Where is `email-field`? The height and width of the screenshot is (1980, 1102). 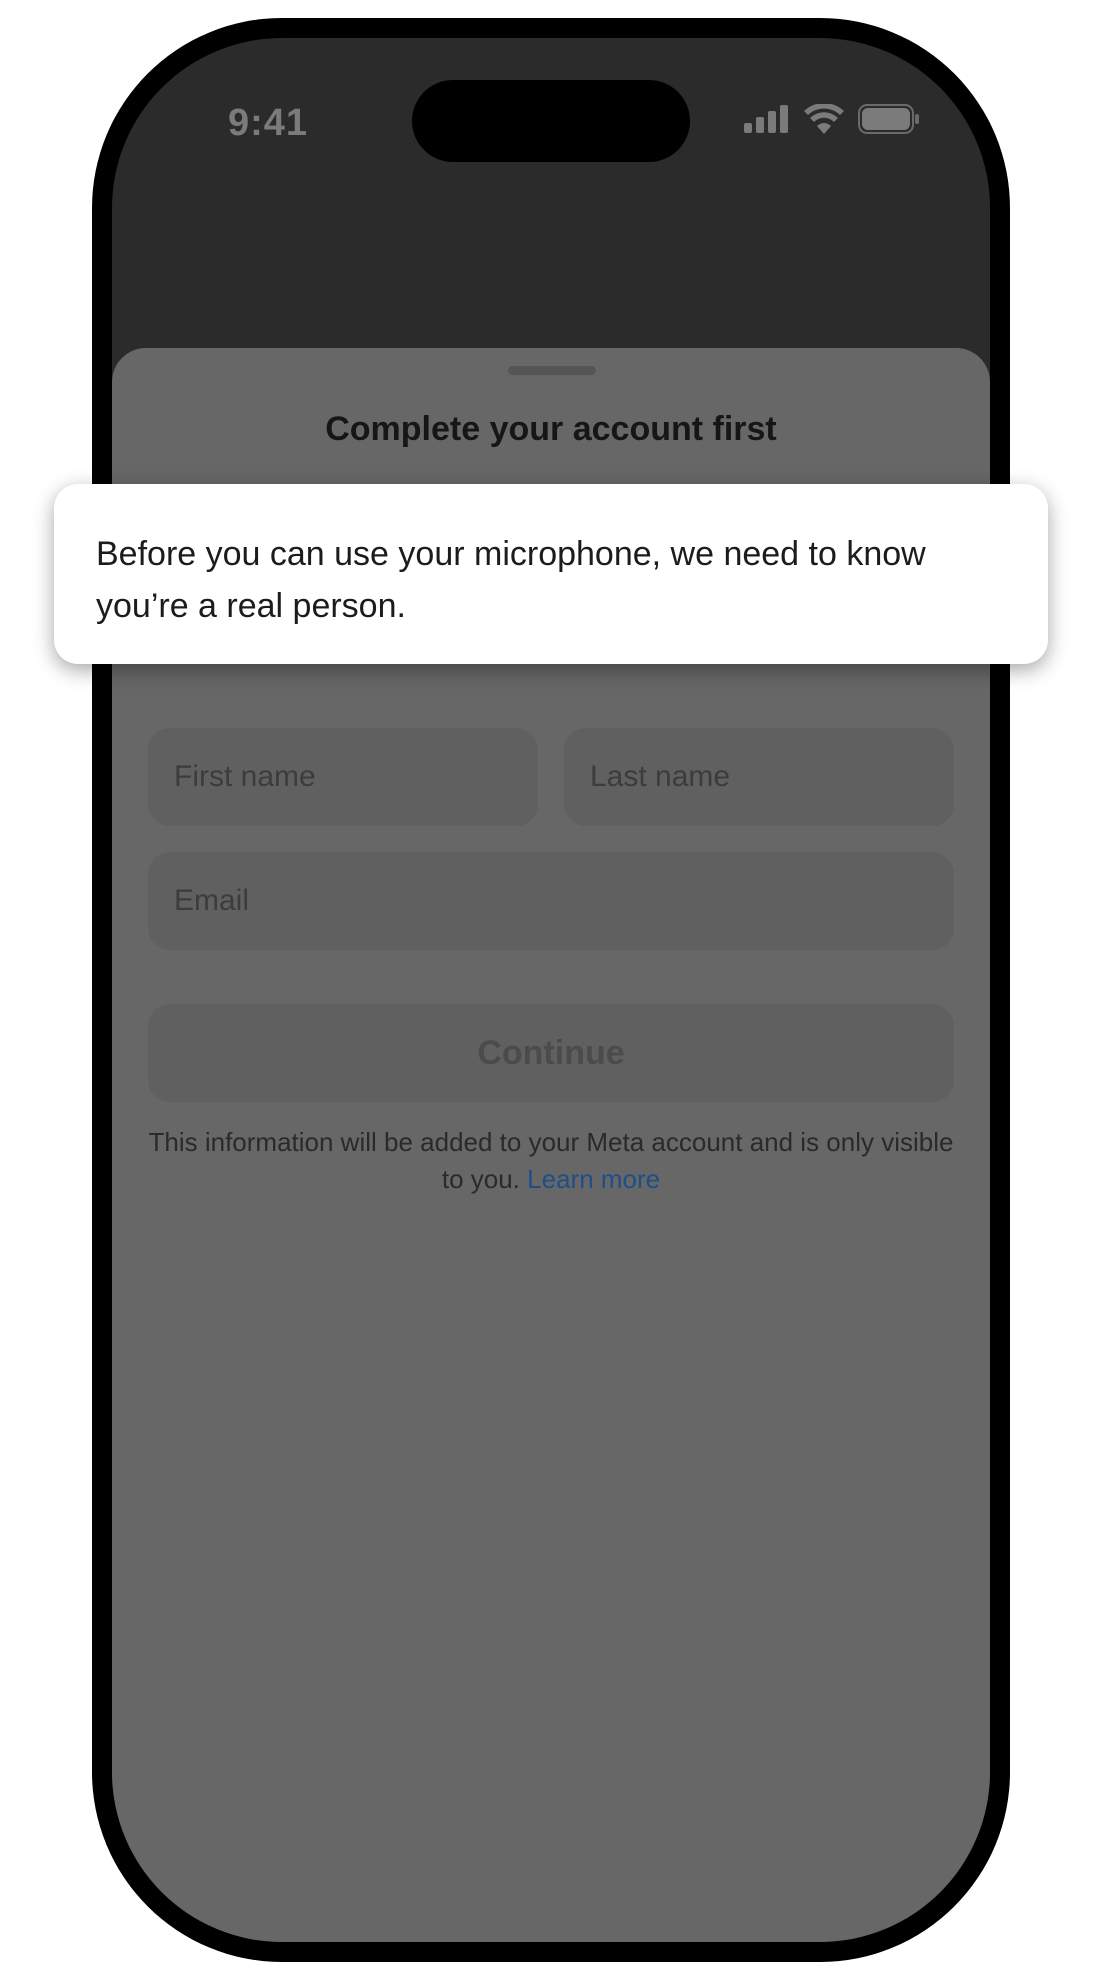 email-field is located at coordinates (551, 901).